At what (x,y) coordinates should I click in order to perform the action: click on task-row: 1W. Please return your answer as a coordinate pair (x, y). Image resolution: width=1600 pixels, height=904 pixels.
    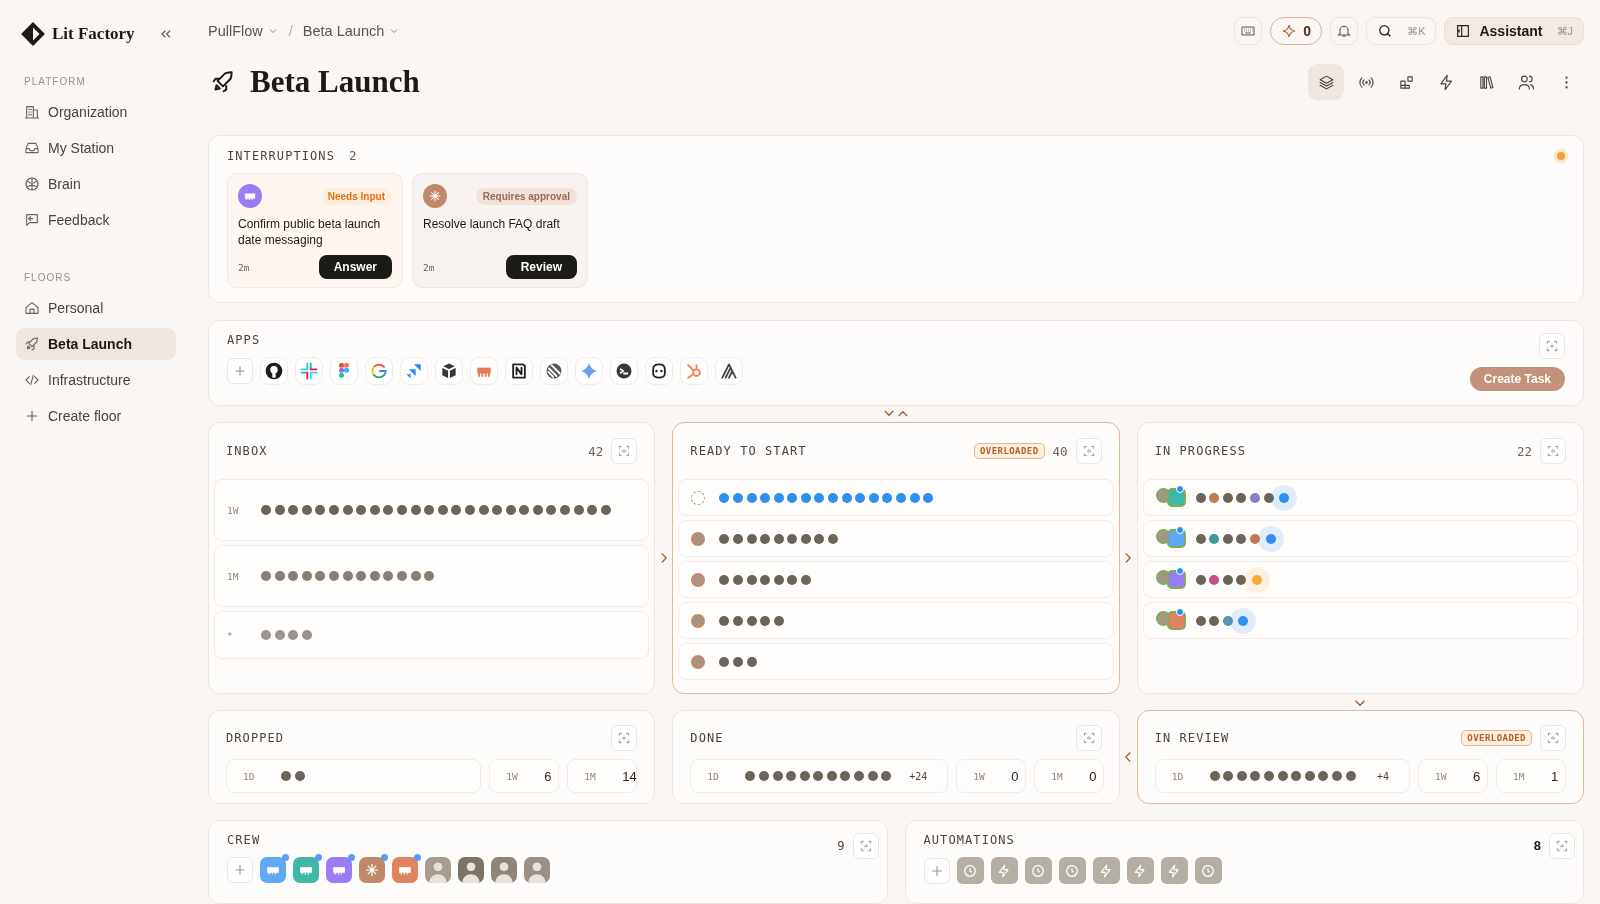
    Looking at the image, I should click on (432, 510).